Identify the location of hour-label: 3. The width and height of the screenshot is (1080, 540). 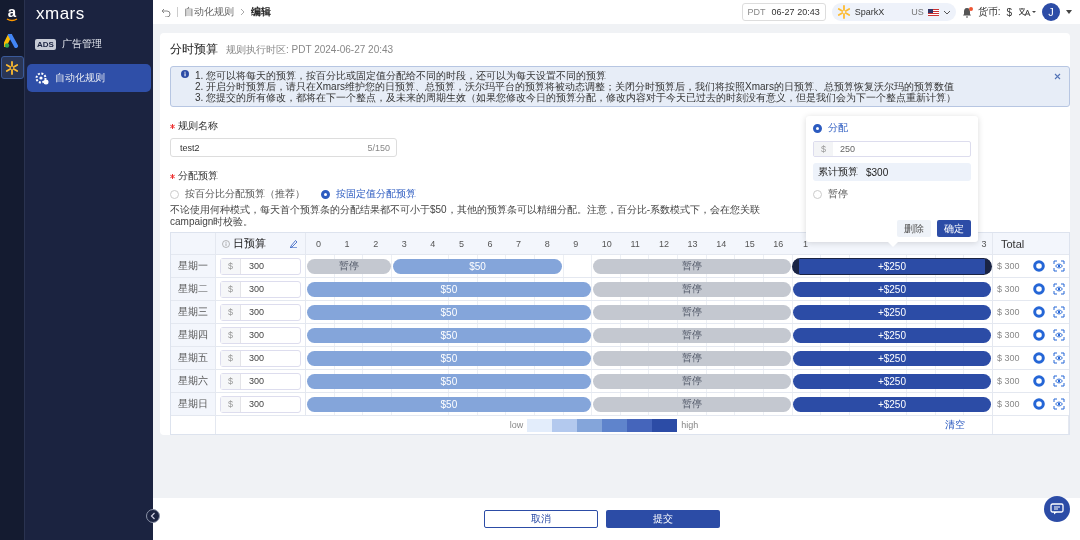
(404, 243).